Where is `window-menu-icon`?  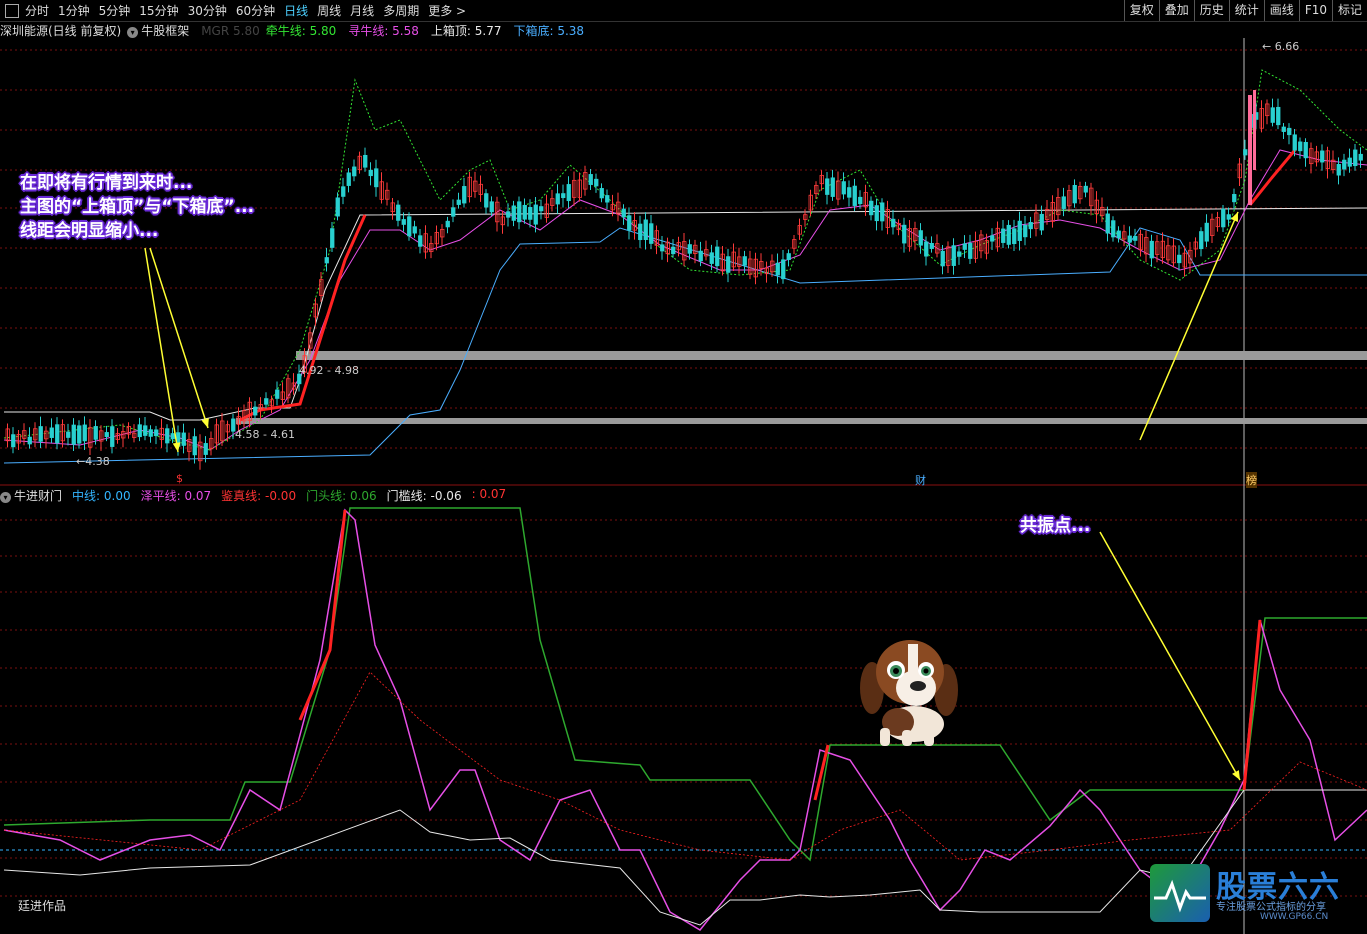
window-menu-icon is located at coordinates (12, 10).